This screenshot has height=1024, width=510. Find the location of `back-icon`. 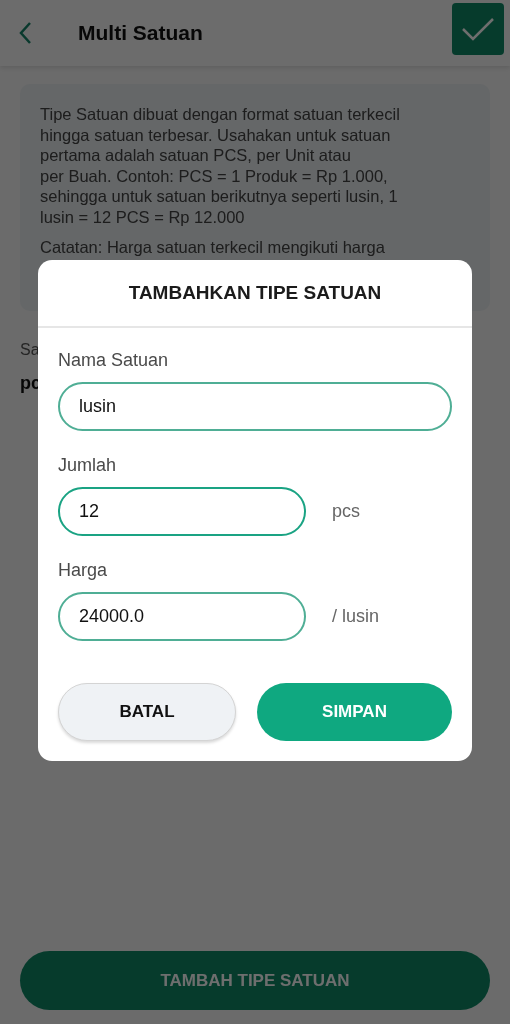

back-icon is located at coordinates (25, 33).